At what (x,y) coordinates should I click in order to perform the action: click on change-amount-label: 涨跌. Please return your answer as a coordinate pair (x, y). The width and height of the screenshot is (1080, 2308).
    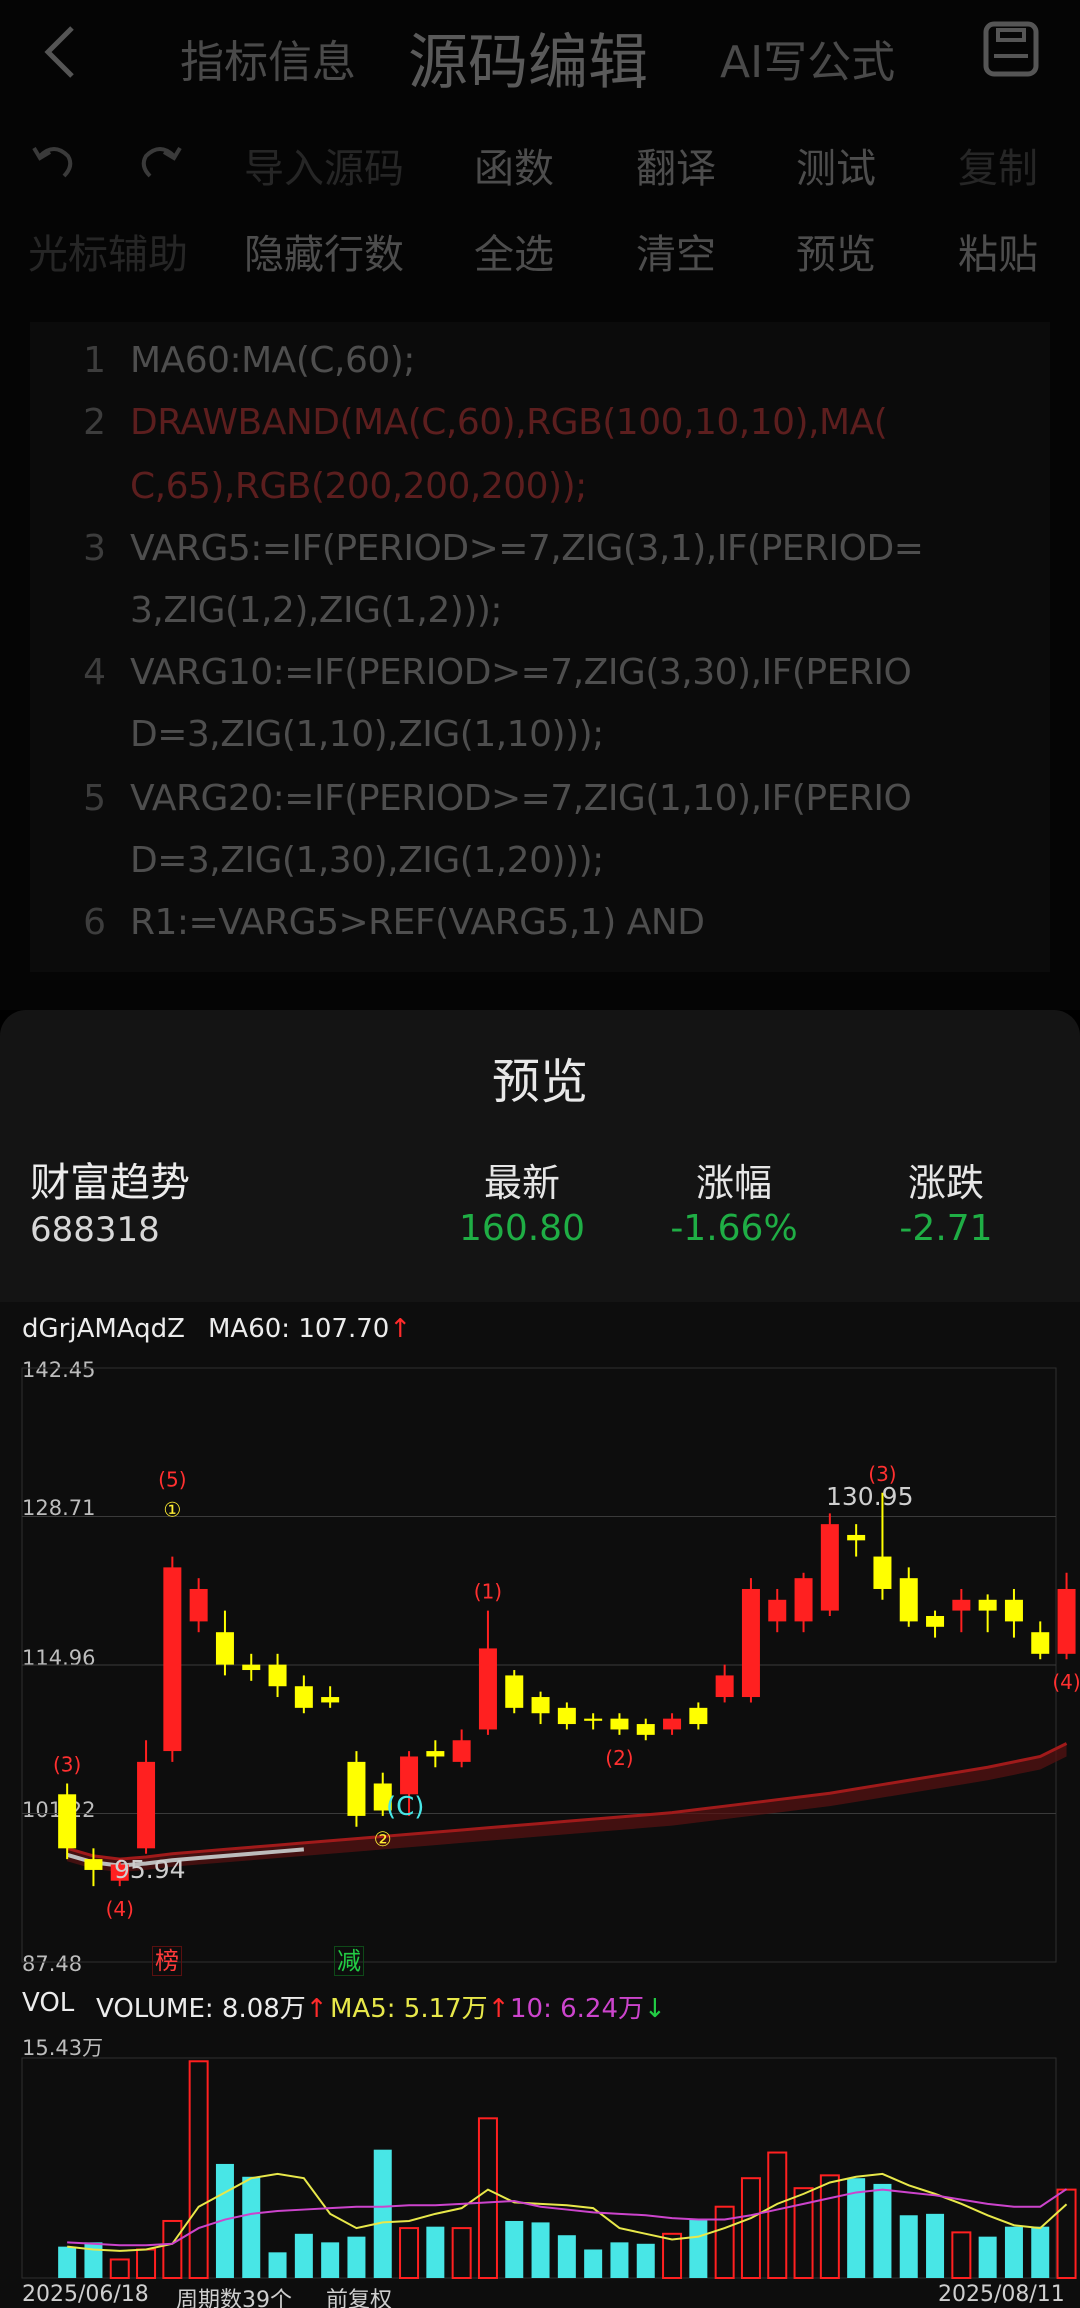
    Looking at the image, I should click on (945, 1183).